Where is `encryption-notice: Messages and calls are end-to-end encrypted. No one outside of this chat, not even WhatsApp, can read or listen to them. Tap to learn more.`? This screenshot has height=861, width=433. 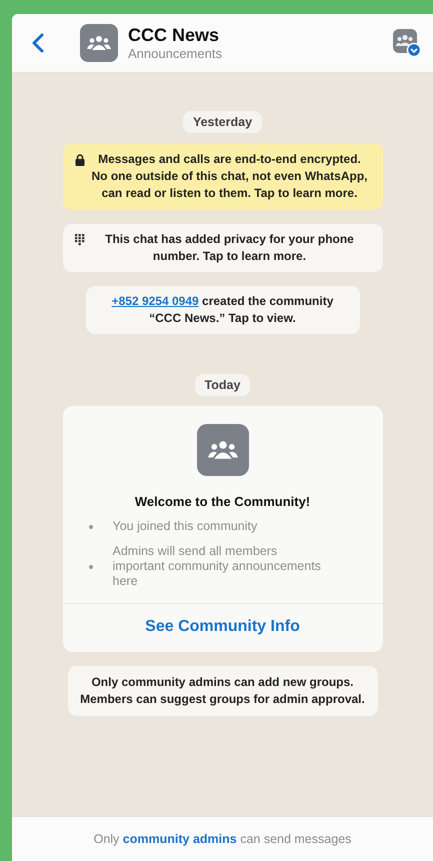
encryption-notice: Messages and calls are end-to-end encrypted. No one outside of this chat, not even WhatsApp, can read or listen to them. Tap to learn more. is located at coordinates (222, 176).